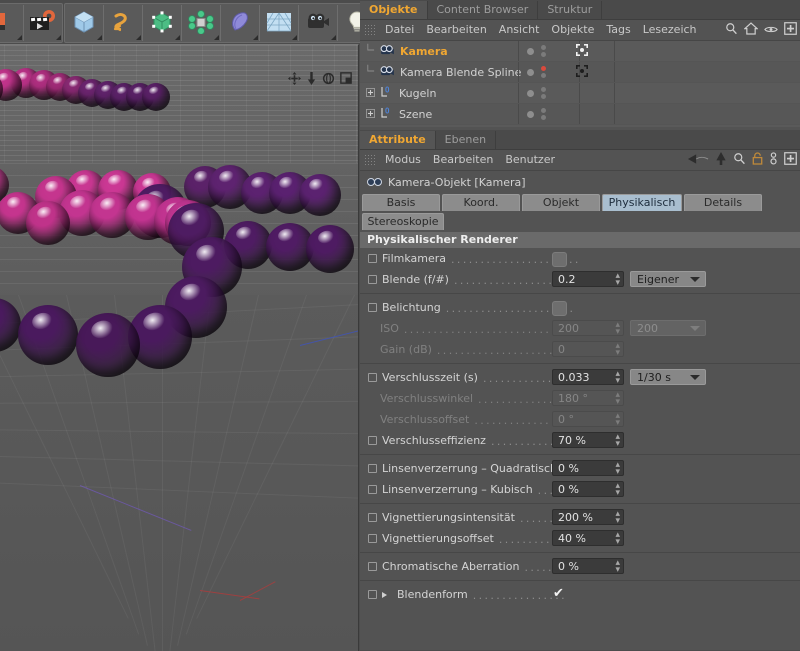 Image resolution: width=800 pixels, height=651 pixels. Describe the element at coordinates (162, 23) in the screenshot. I see `nurbs-button` at that location.